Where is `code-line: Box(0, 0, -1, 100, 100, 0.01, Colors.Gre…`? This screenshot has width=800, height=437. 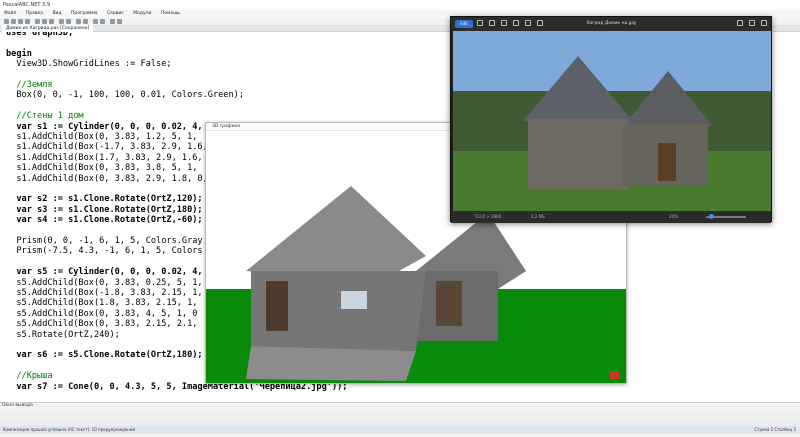 code-line: Box(0, 0, -1, 100, 100, 0.01, Colors.Gre… is located at coordinates (125, 95).